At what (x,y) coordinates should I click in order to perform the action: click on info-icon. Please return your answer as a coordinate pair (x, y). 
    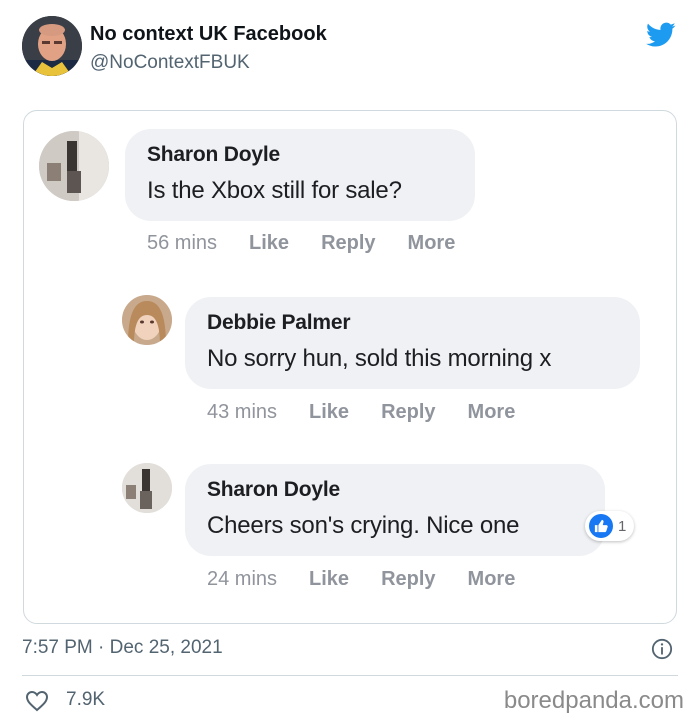
    Looking at the image, I should click on (662, 649).